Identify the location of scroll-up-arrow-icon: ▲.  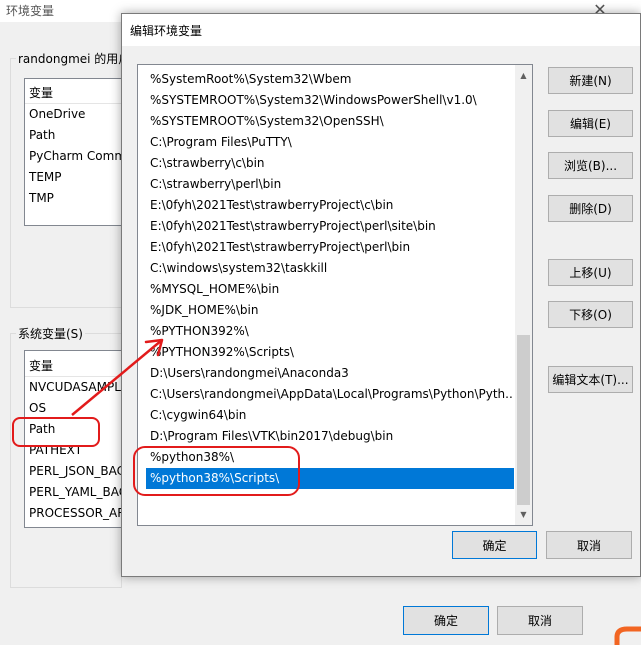
(523, 75).